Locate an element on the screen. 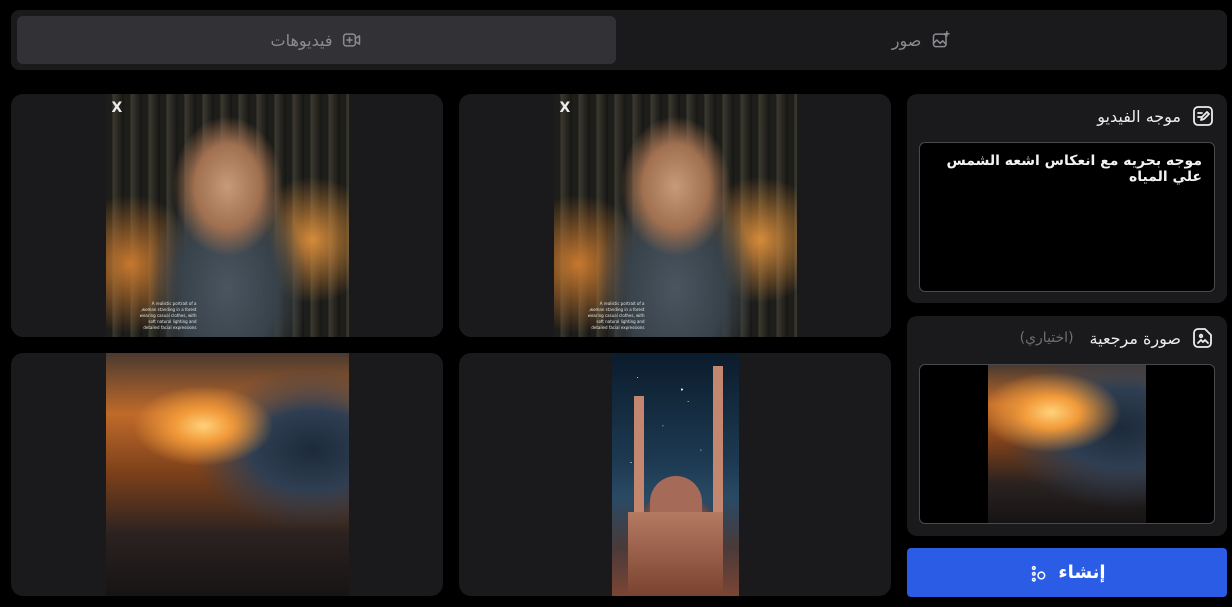 The image size is (1232, 607). mode-tabbar: صور فيديوهات is located at coordinates (619, 40).